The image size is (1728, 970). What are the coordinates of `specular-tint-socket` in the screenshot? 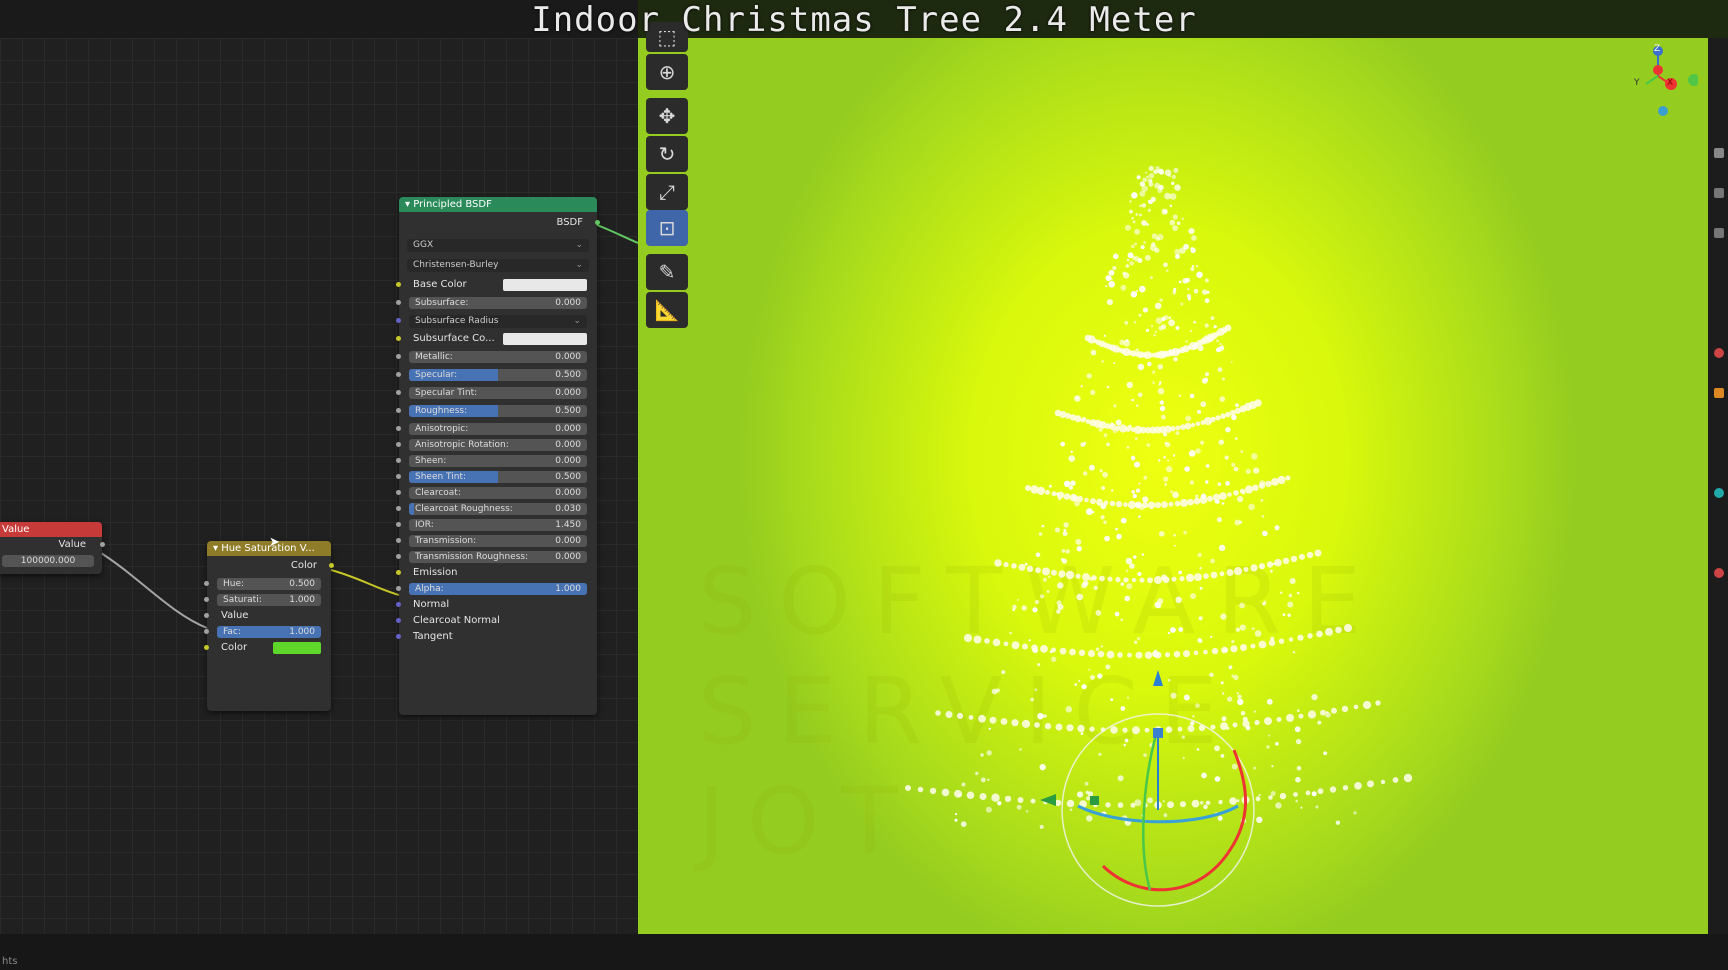 It's located at (398, 392).